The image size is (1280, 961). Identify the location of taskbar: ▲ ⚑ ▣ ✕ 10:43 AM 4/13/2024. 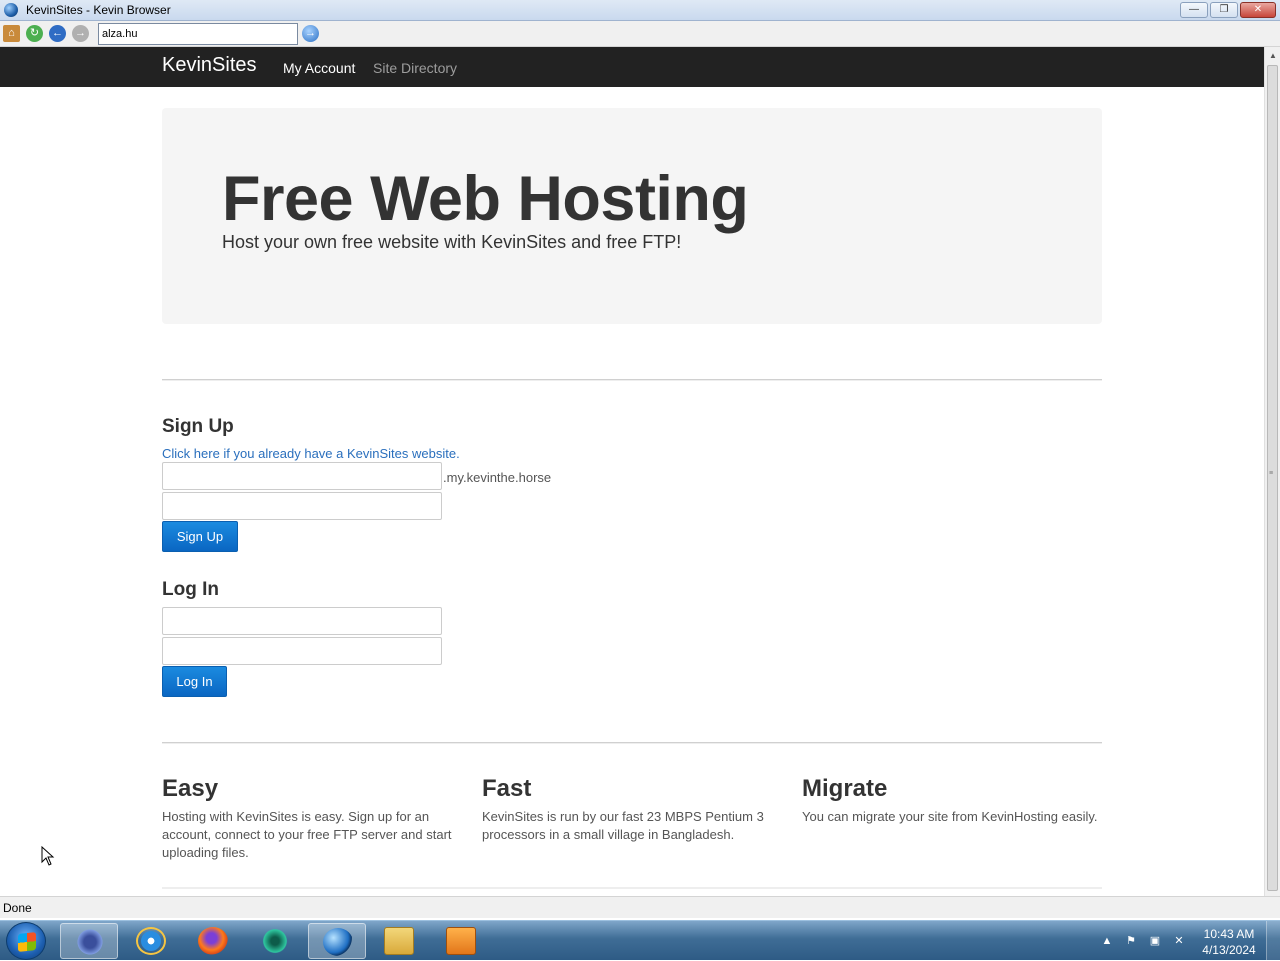
(640, 940).